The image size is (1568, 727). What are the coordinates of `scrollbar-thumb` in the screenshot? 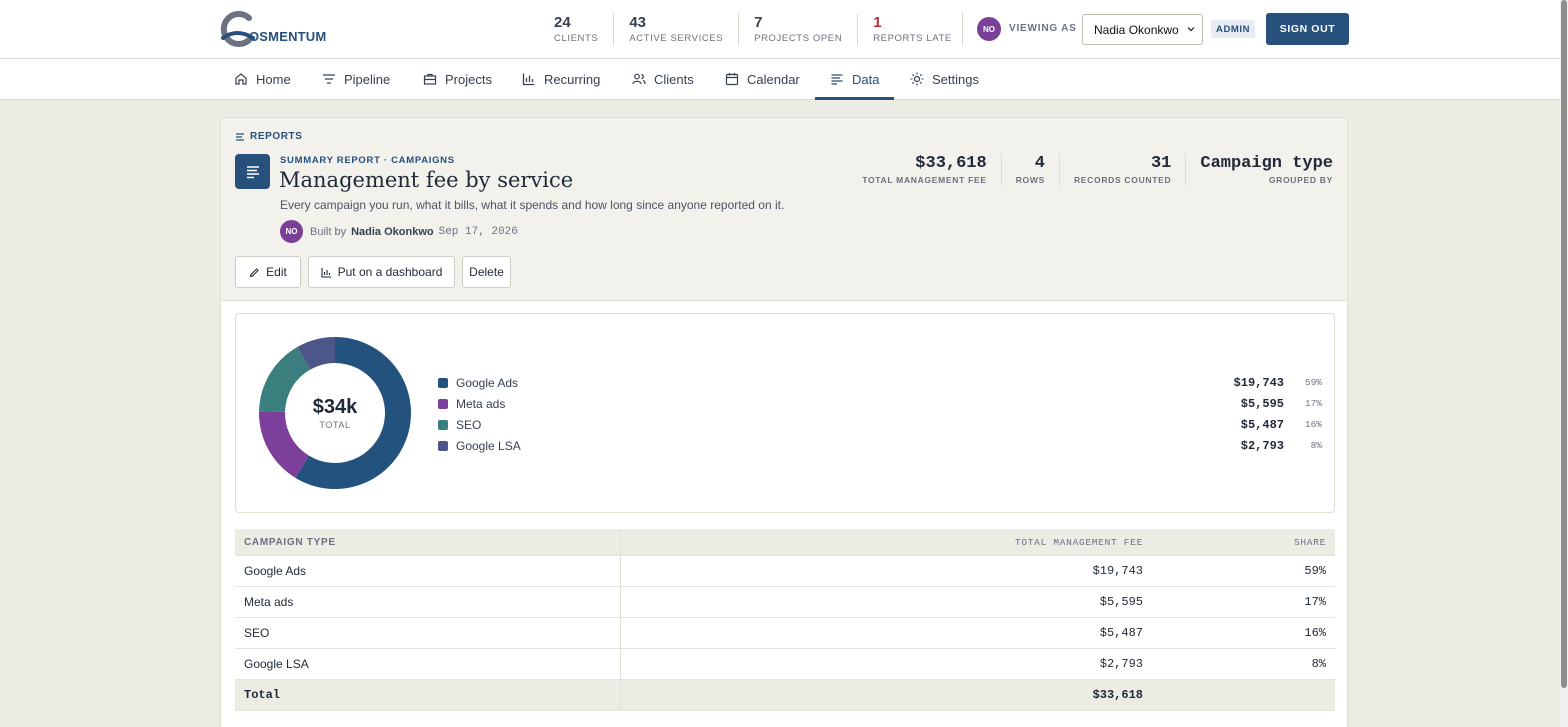 It's located at (1564, 344).